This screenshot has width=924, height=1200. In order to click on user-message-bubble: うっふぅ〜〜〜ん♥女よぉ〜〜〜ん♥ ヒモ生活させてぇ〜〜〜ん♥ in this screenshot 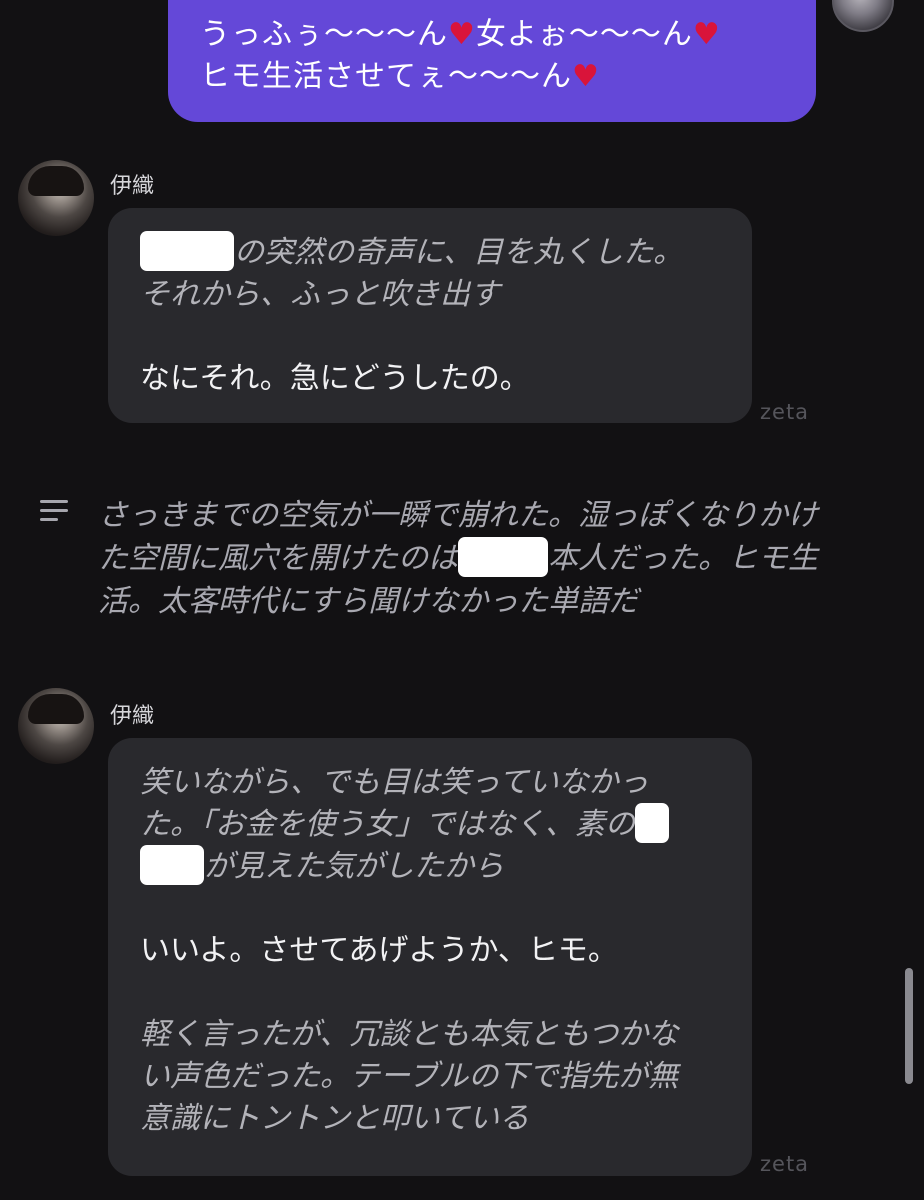, I will do `click(492, 61)`.